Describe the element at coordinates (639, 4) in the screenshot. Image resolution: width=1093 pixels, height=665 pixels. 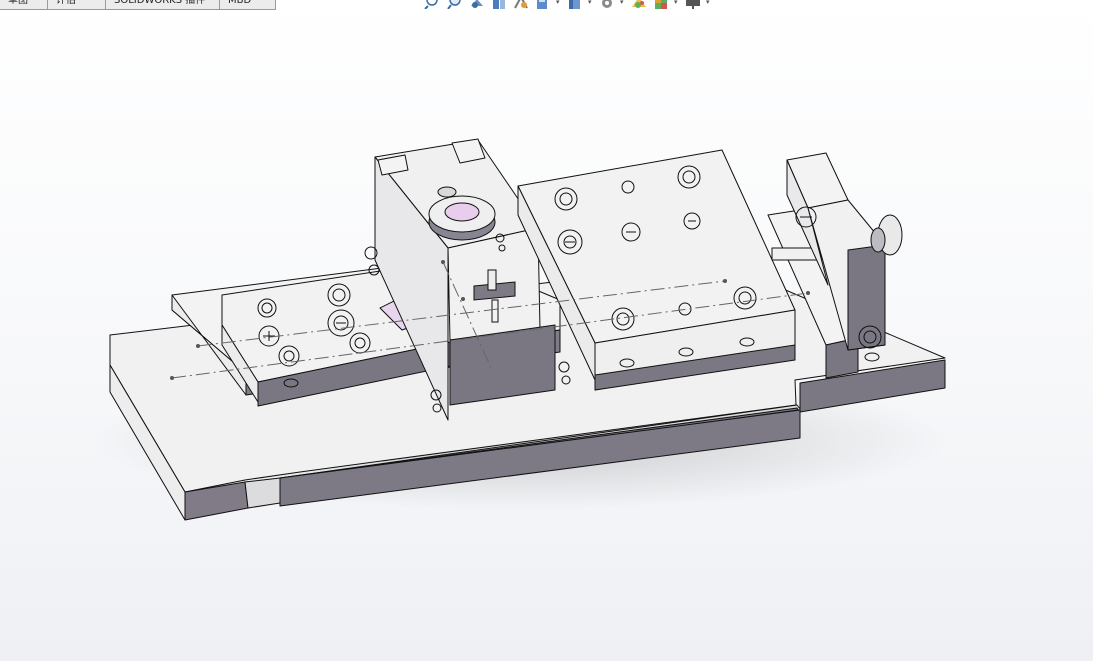
I see `edit-appearance-icon` at that location.